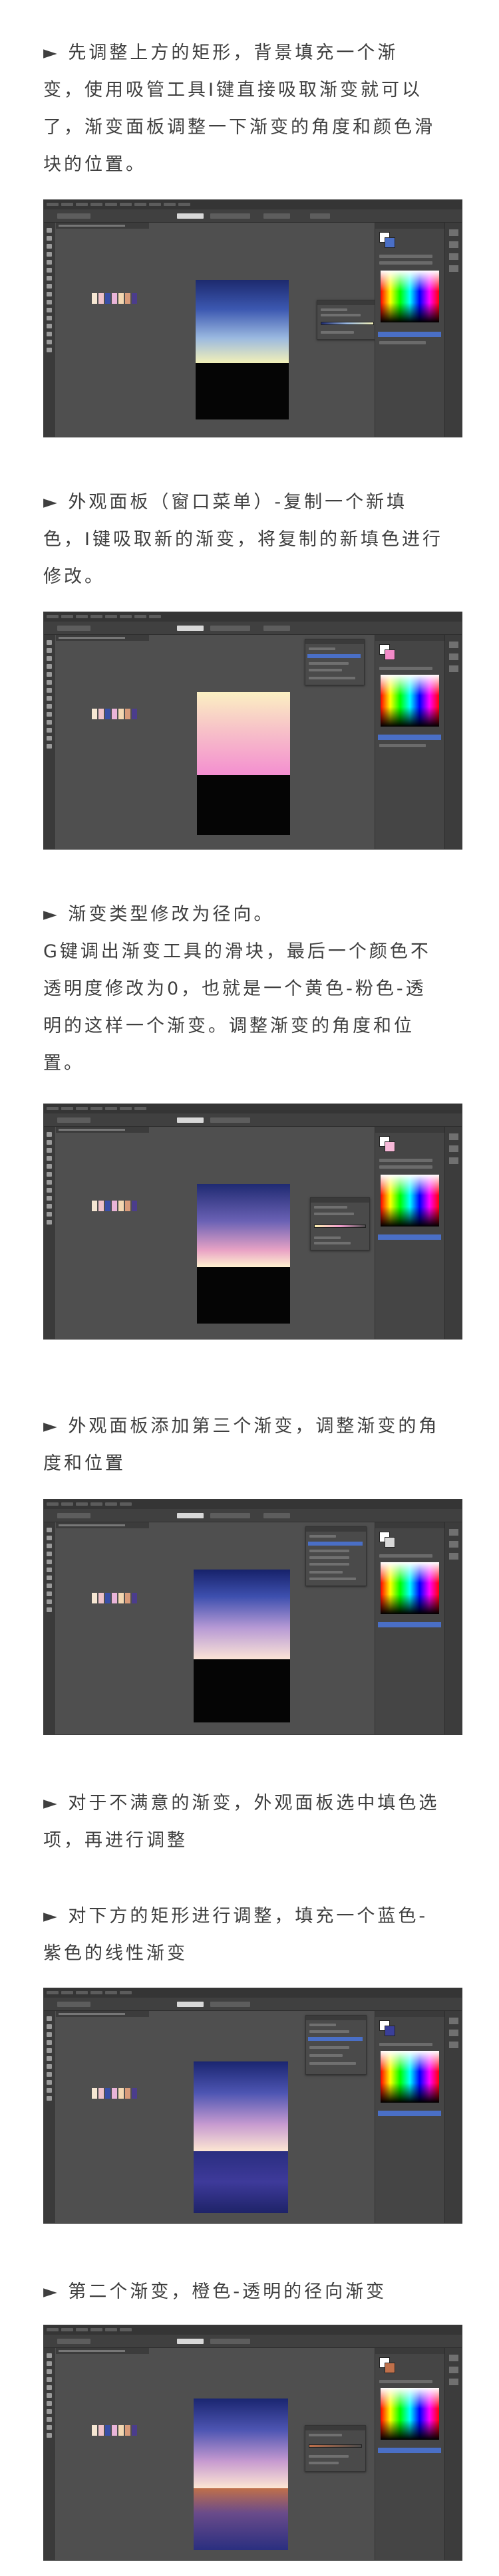  What do you see at coordinates (115, 1953) in the screenshot?
I see `text-line: 紫色的线性渐变` at bounding box center [115, 1953].